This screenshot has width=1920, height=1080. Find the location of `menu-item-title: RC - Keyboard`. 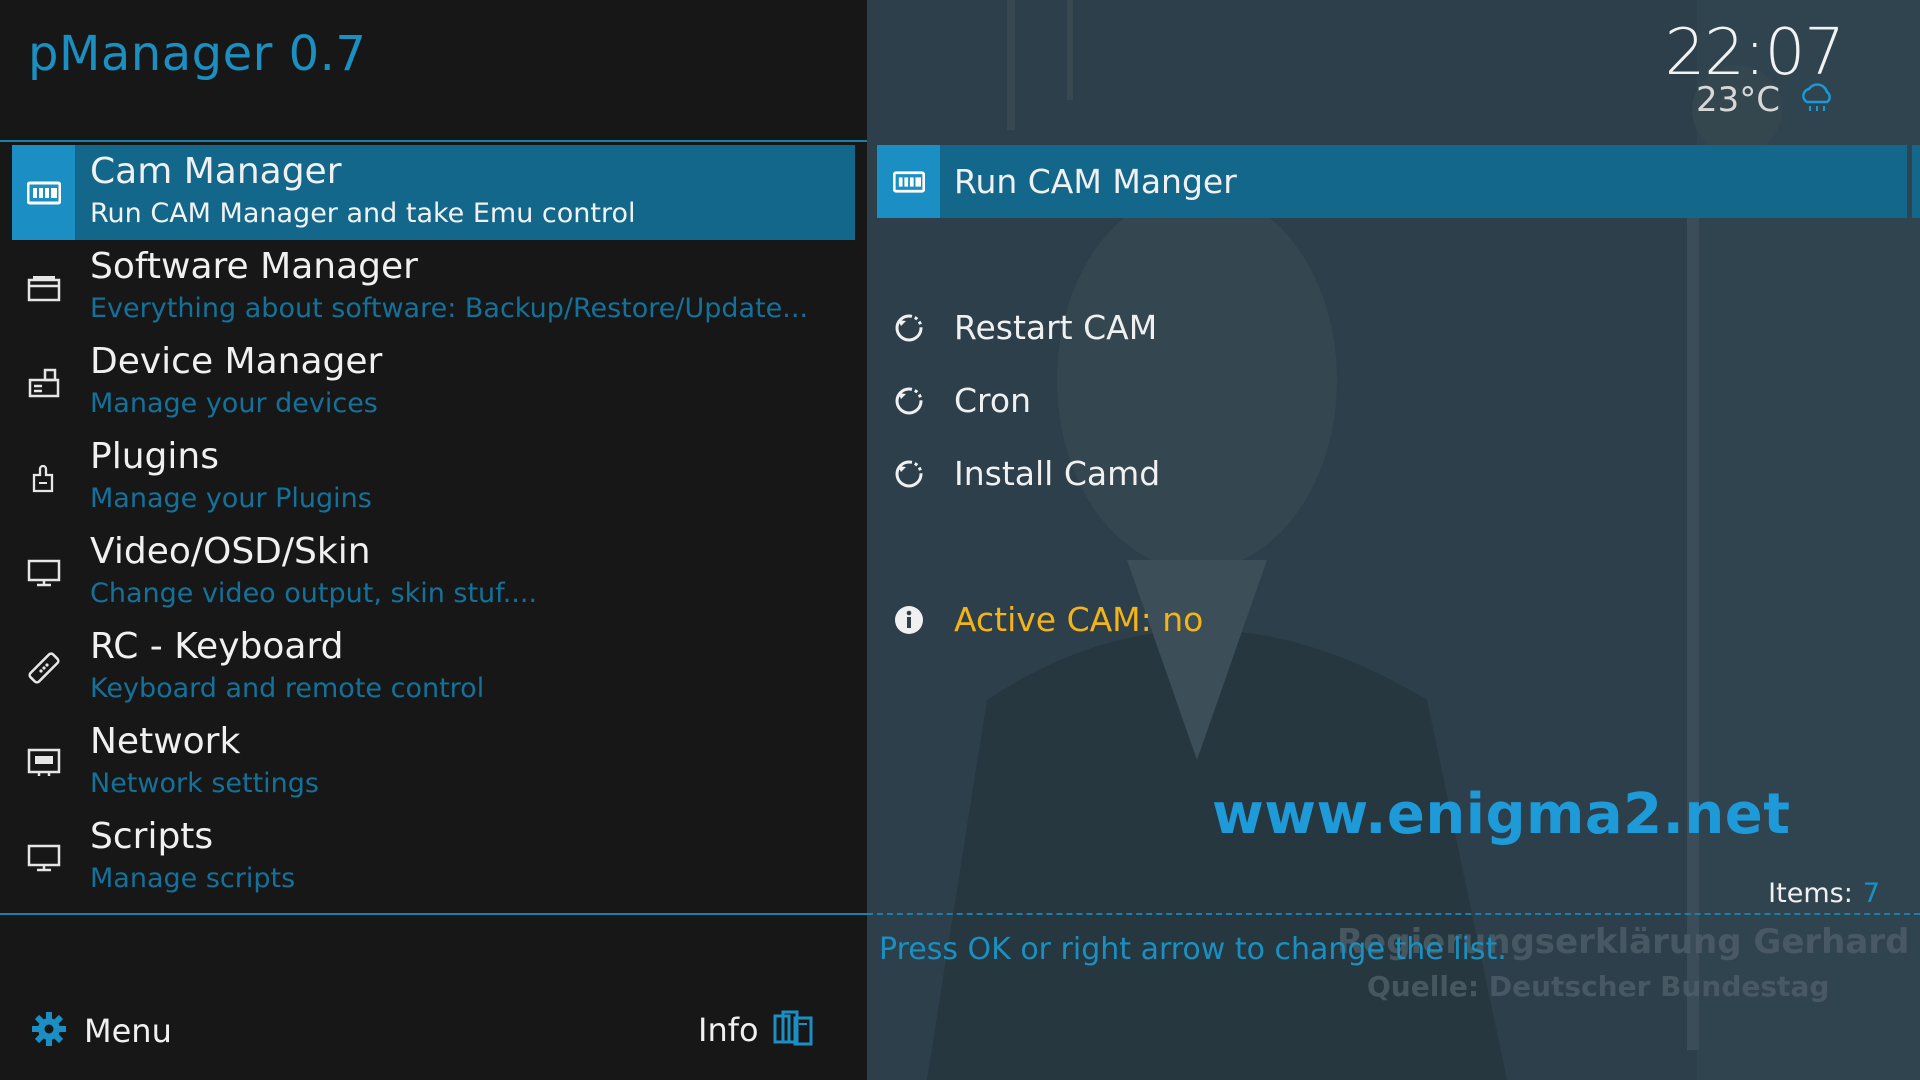

menu-item-title: RC - Keyboard is located at coordinates (217, 646).